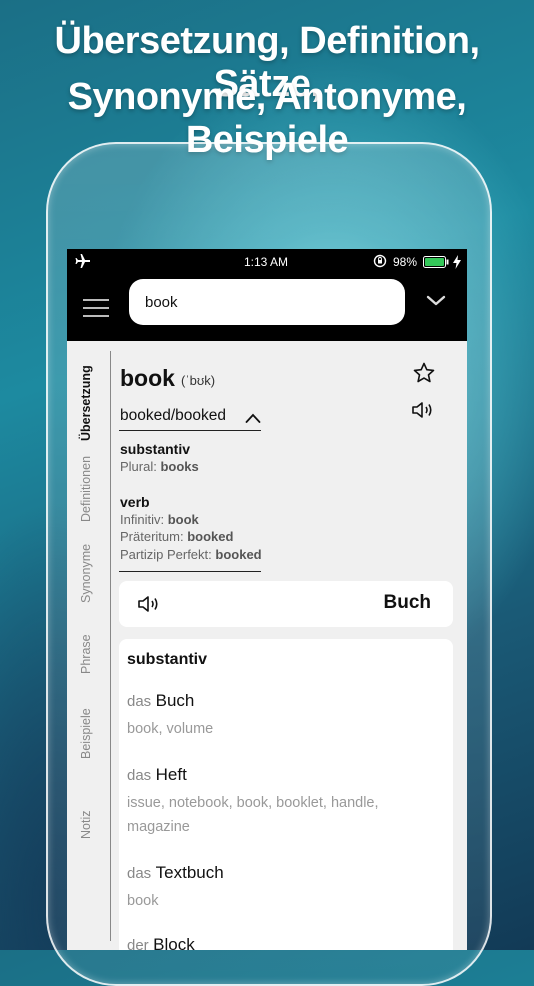 Image resolution: width=534 pixels, height=986 pixels. I want to click on star-icon, so click(424, 373).